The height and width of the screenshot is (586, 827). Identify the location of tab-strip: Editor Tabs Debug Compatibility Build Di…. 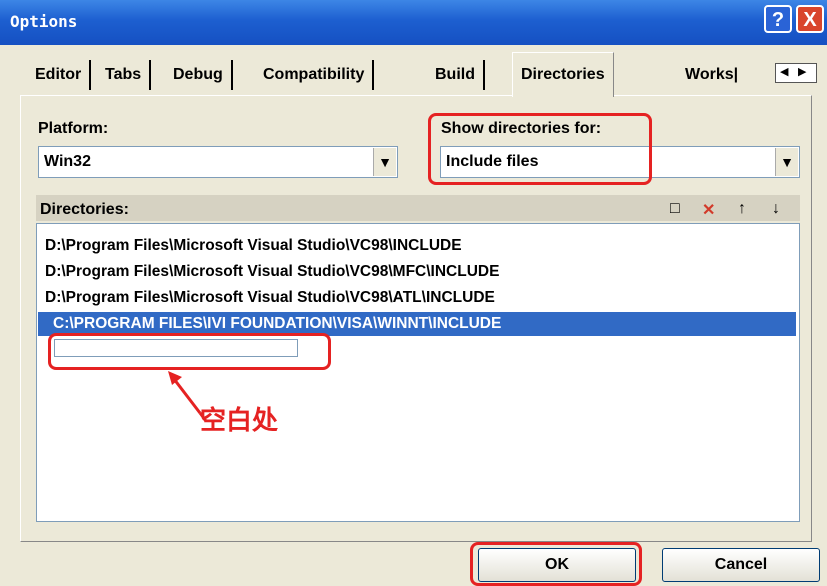
(427, 74).